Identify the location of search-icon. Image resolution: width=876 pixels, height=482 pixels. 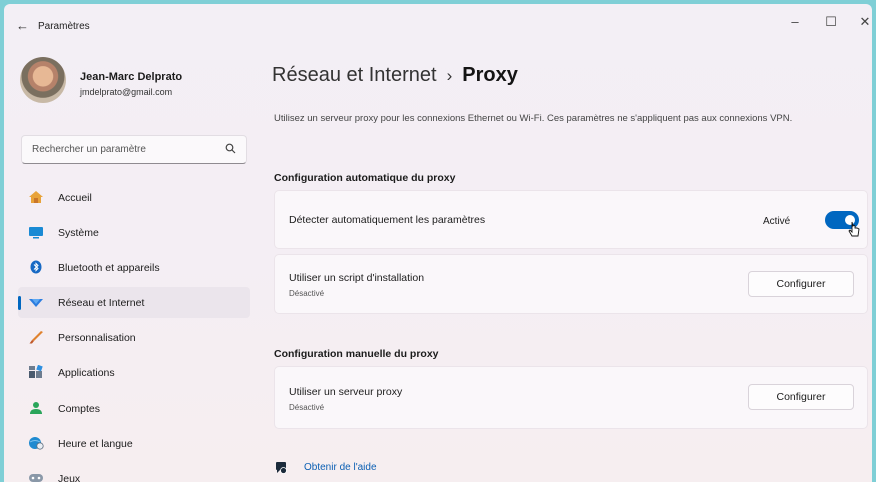
(230, 150).